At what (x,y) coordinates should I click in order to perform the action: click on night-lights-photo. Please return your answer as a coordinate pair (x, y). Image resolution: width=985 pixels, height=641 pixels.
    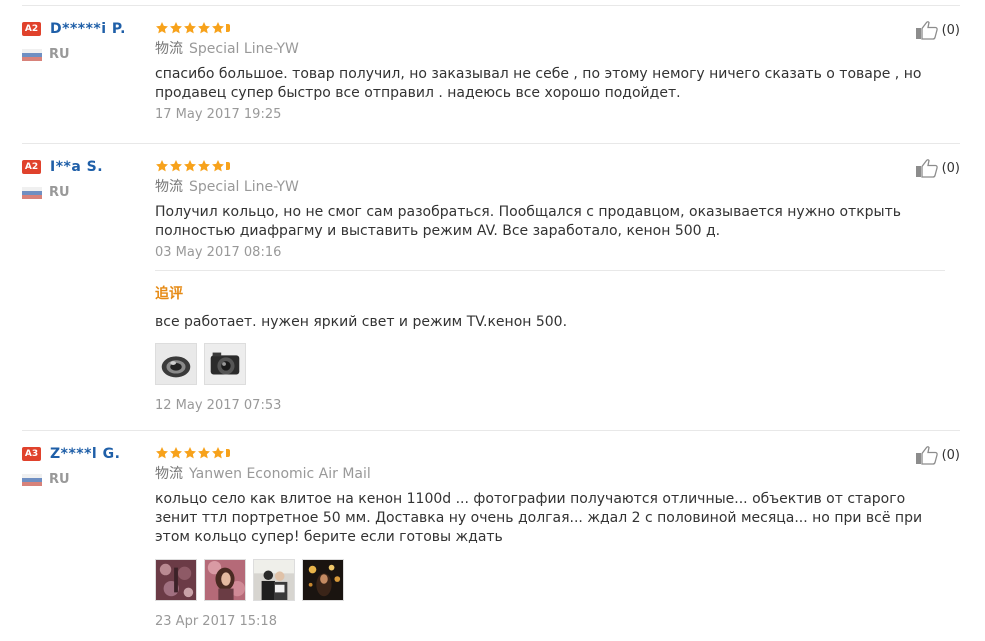
    Looking at the image, I should click on (323, 580).